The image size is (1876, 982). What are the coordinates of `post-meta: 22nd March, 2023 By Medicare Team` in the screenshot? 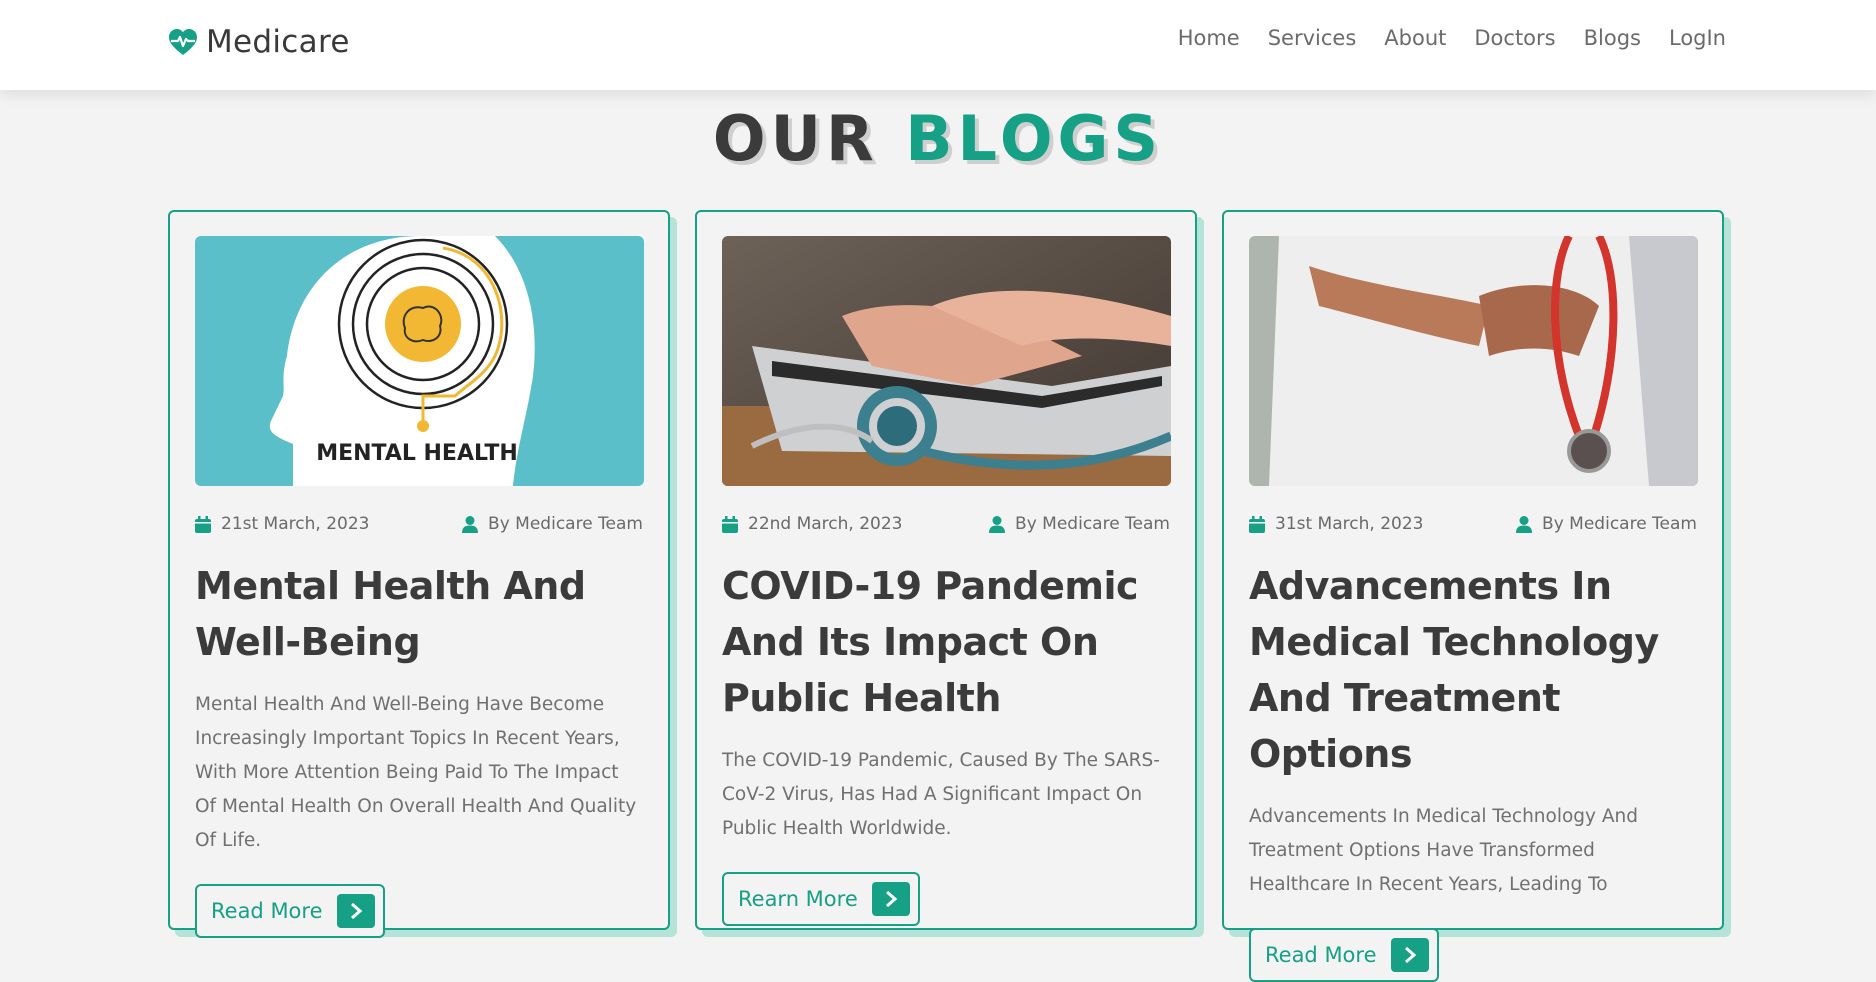 It's located at (946, 524).